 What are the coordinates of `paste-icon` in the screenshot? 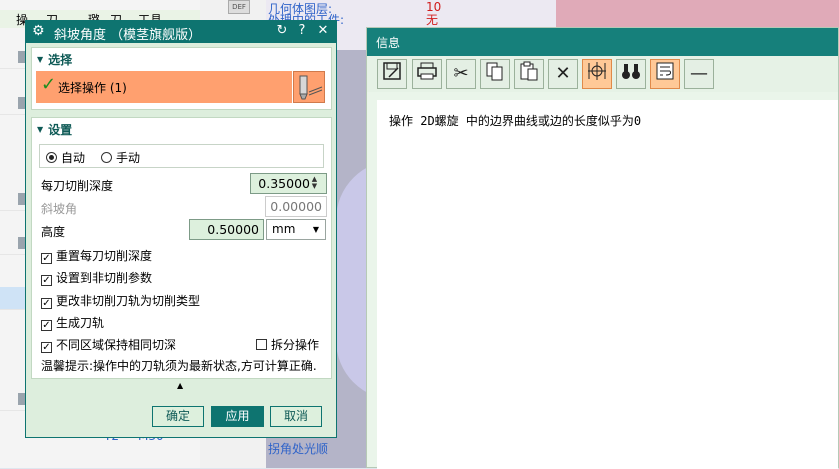 It's located at (529, 74).